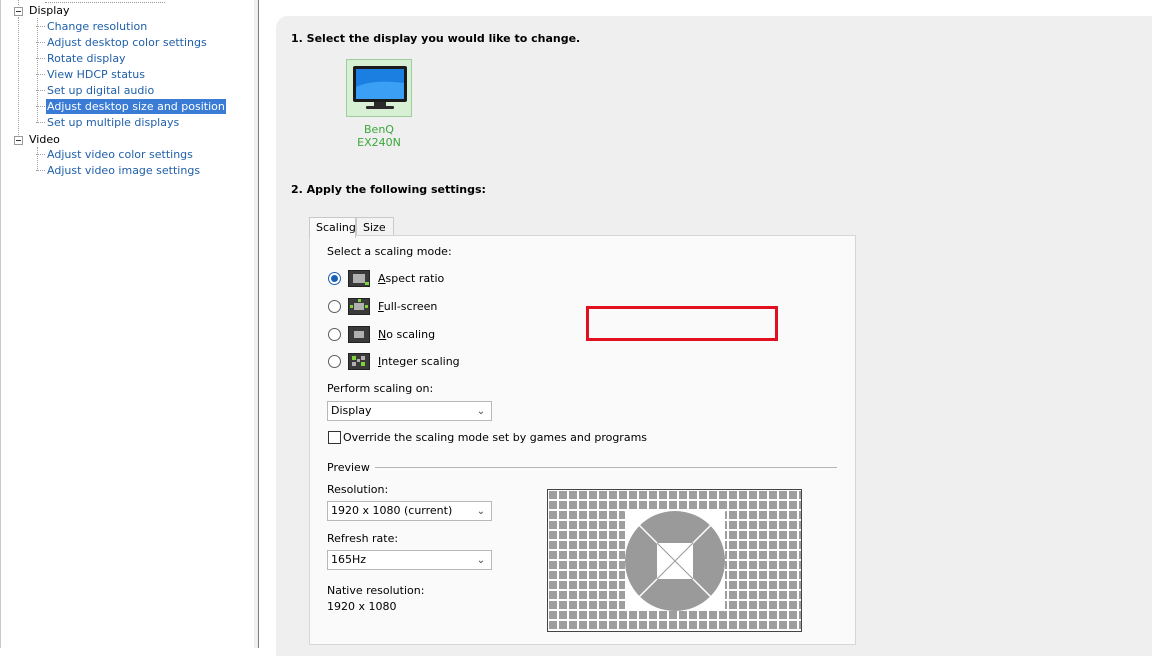  What do you see at coordinates (389, 251) in the screenshot?
I see `scaling-mode-label: Select a scaling mode:` at bounding box center [389, 251].